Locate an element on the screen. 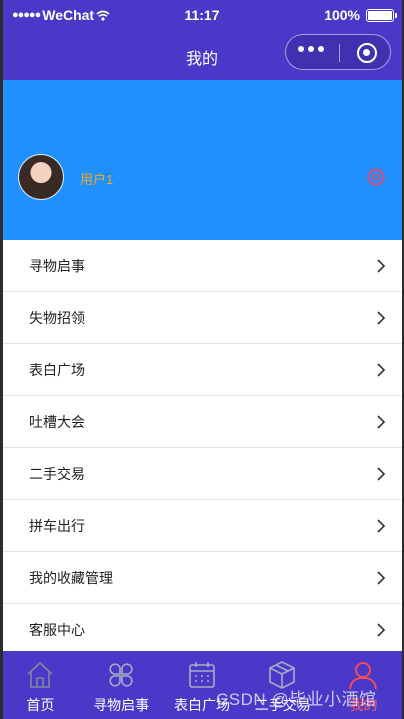  tab-bar: 首页 寻物启事 表白广场 二手交易 我的 is located at coordinates (202, 685).